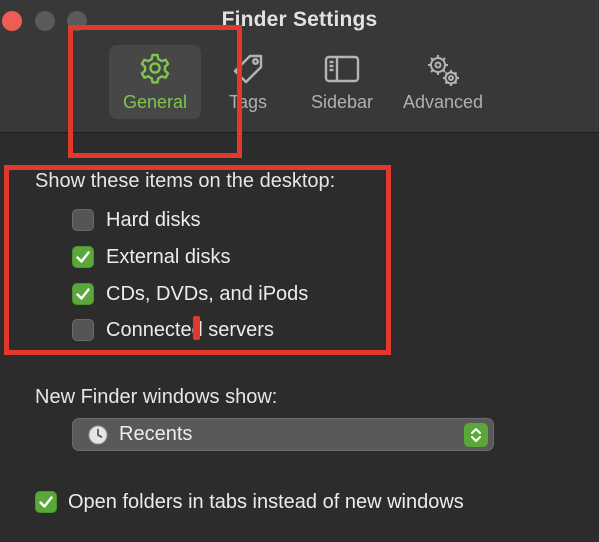 This screenshot has height=542, width=599. What do you see at coordinates (443, 102) in the screenshot?
I see `tab-advanced-label: Advanced` at bounding box center [443, 102].